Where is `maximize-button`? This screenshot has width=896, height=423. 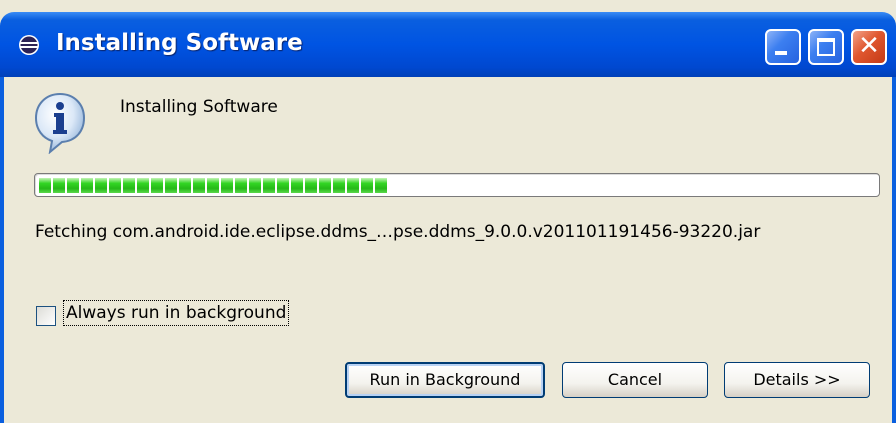
maximize-button is located at coordinates (826, 47).